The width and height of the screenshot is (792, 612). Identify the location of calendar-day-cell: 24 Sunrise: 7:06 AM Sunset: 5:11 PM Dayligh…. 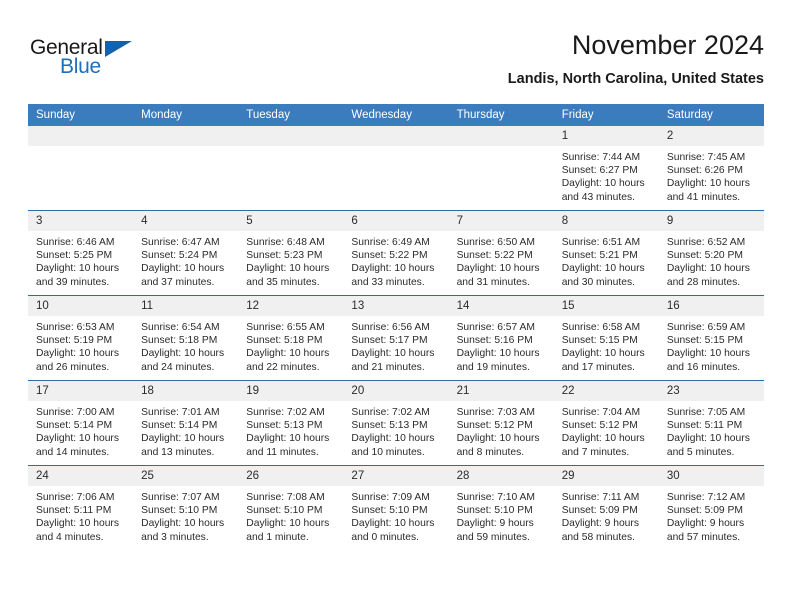
(81, 507).